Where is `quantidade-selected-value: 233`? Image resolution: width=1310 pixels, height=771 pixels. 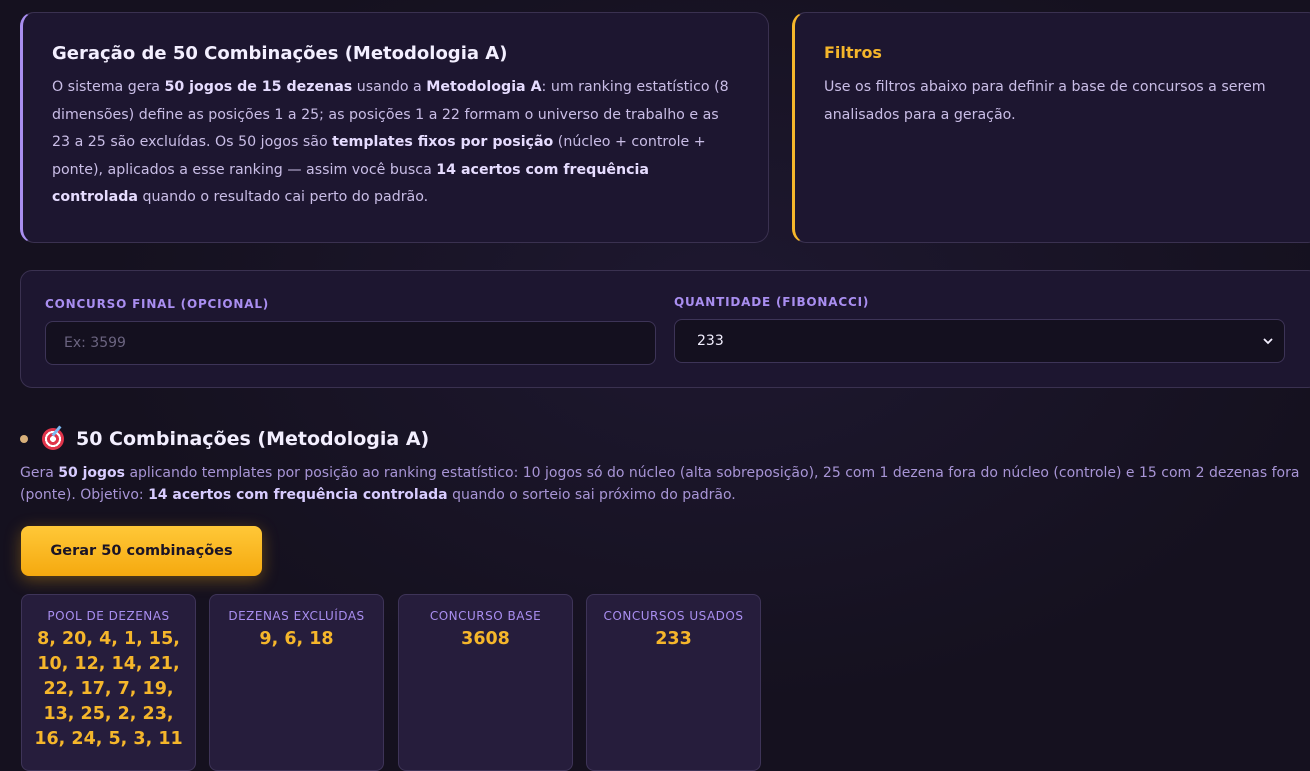 quantidade-selected-value: 233 is located at coordinates (710, 341).